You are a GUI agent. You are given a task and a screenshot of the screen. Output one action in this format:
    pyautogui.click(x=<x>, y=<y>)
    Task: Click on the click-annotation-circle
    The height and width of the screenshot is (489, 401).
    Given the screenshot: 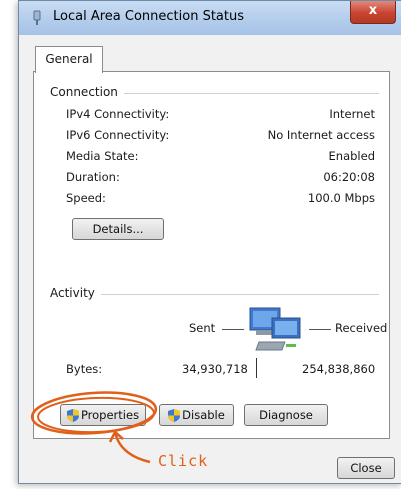 What is the action you would take?
    pyautogui.click(x=94, y=427)
    